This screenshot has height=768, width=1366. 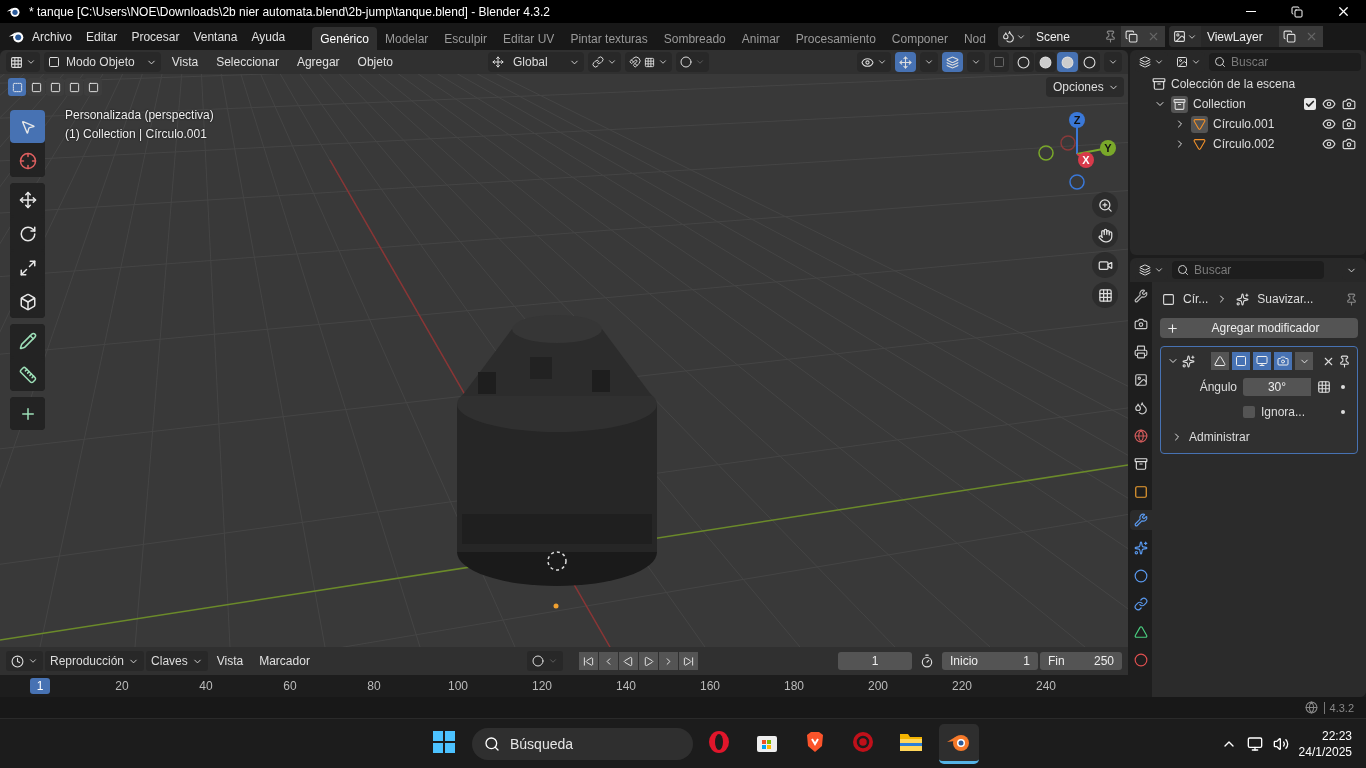 What do you see at coordinates (318, 62) in the screenshot?
I see `menu-item: Agregar` at bounding box center [318, 62].